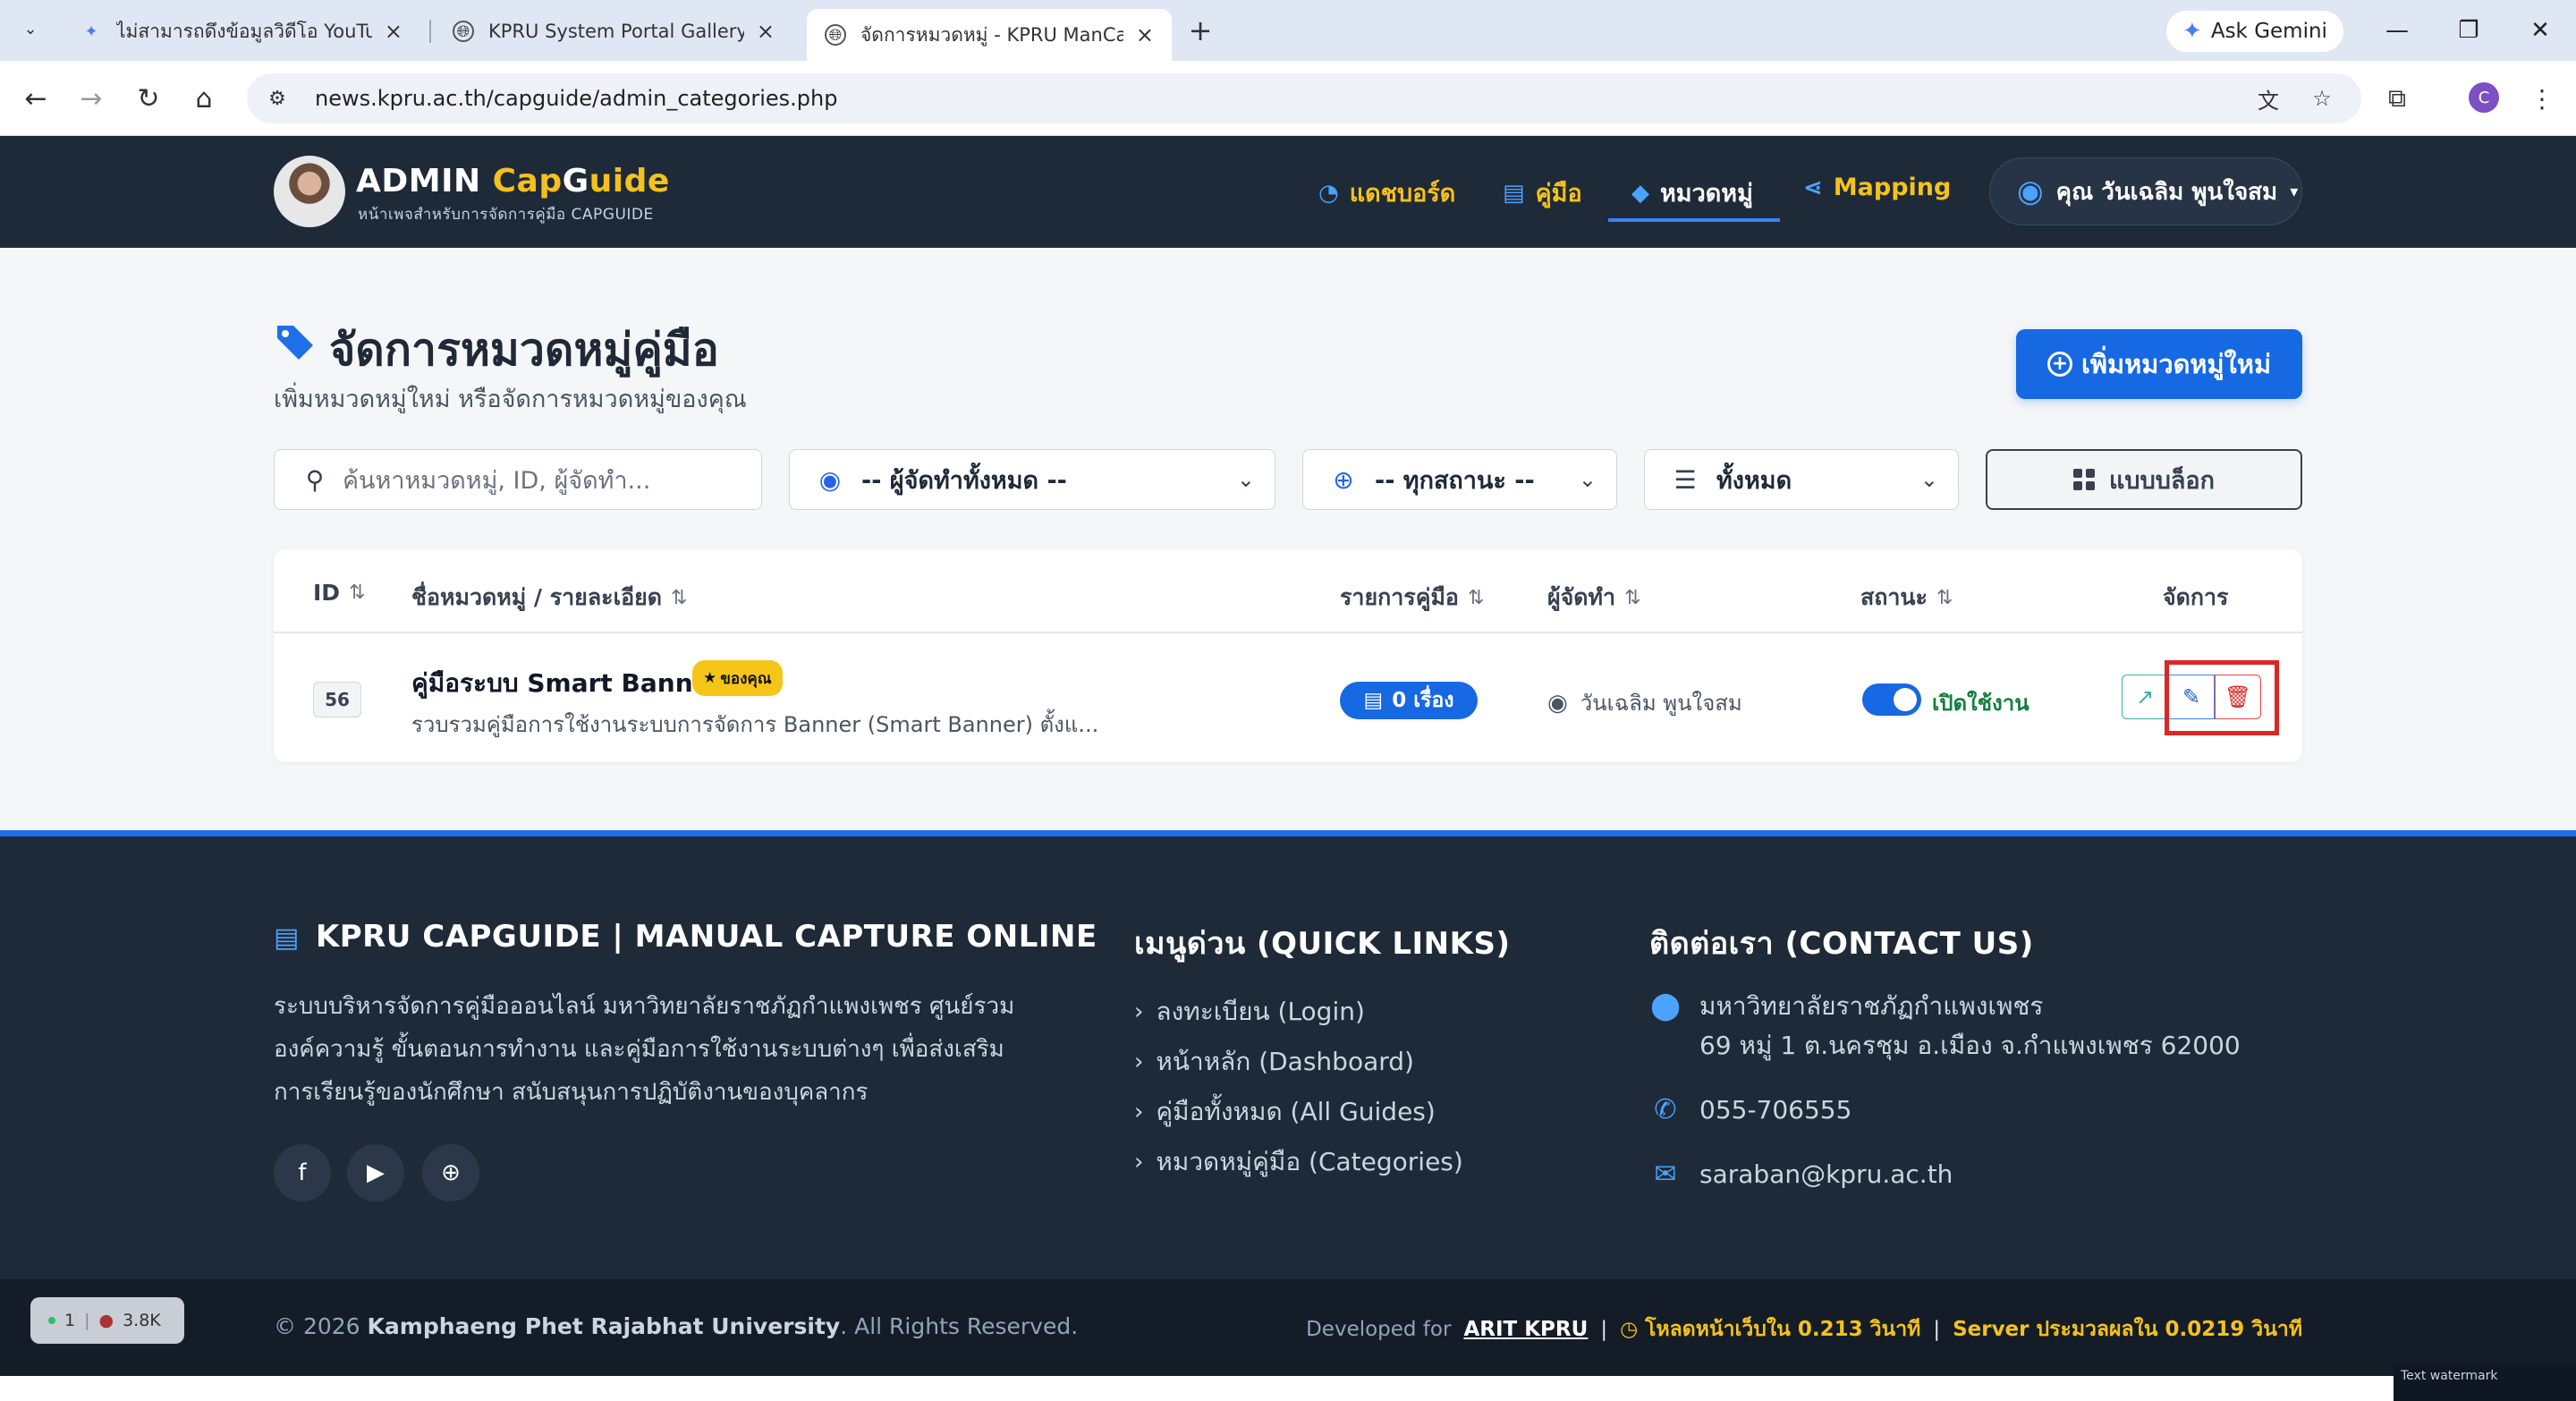 This screenshot has height=1401, width=2576. What do you see at coordinates (1558, 194) in the screenshot?
I see `nav-link-label: คู่มือ` at bounding box center [1558, 194].